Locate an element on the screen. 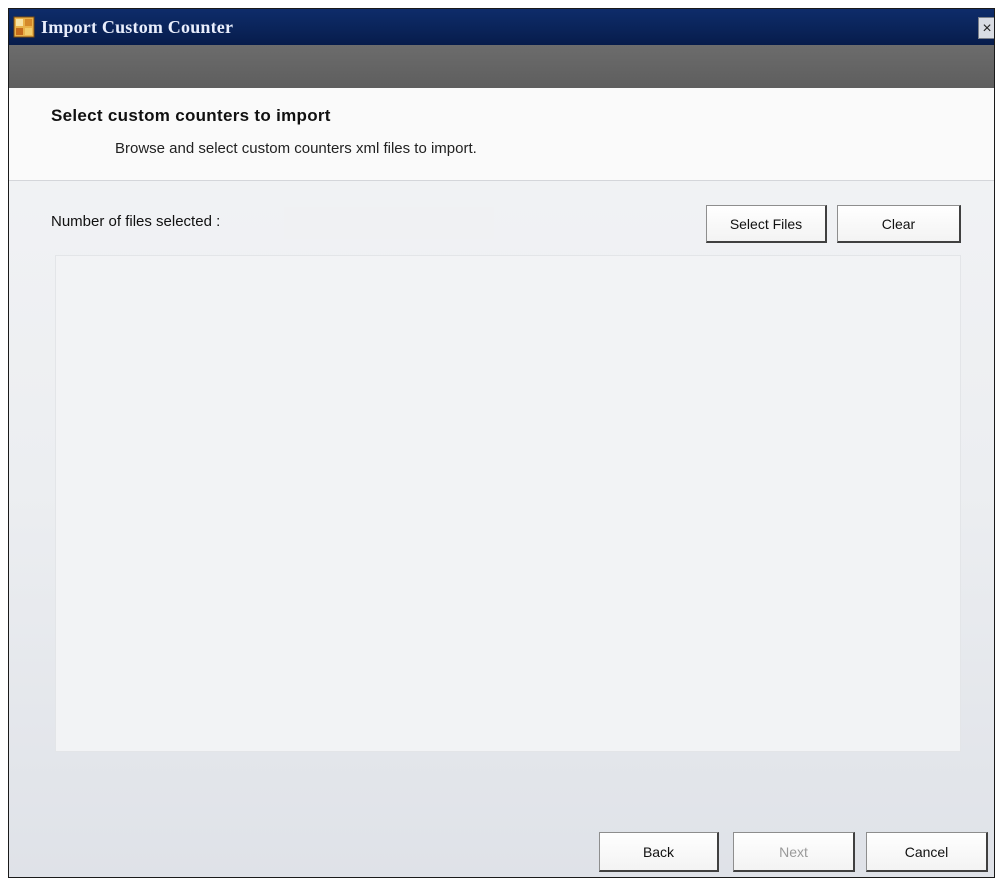 This screenshot has width=996, height=881. app-icon is located at coordinates (24, 27).